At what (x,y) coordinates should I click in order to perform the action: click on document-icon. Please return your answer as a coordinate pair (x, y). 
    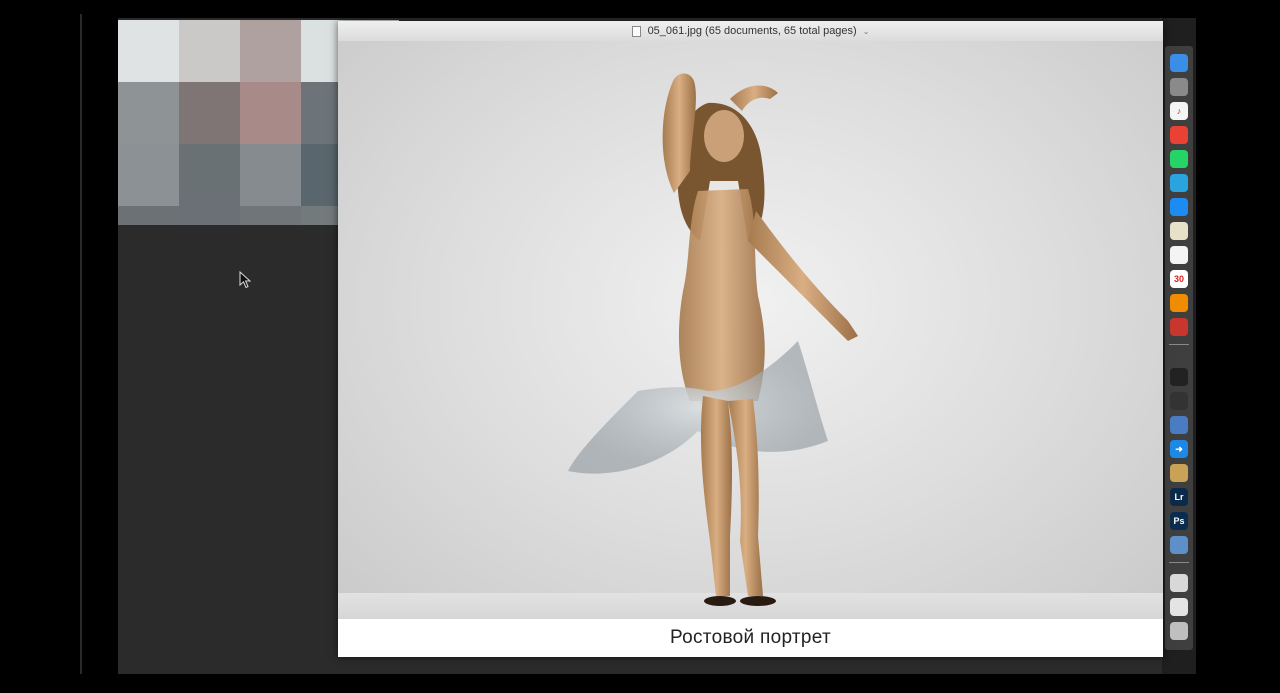
    Looking at the image, I should click on (636, 31).